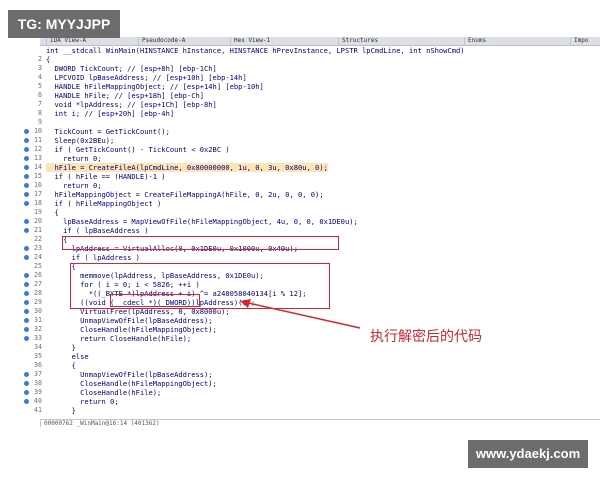  Describe the element at coordinates (320, 423) in the screenshot. I see `status-bar: 00000762 _WinMain@16:14 (401362)` at that location.